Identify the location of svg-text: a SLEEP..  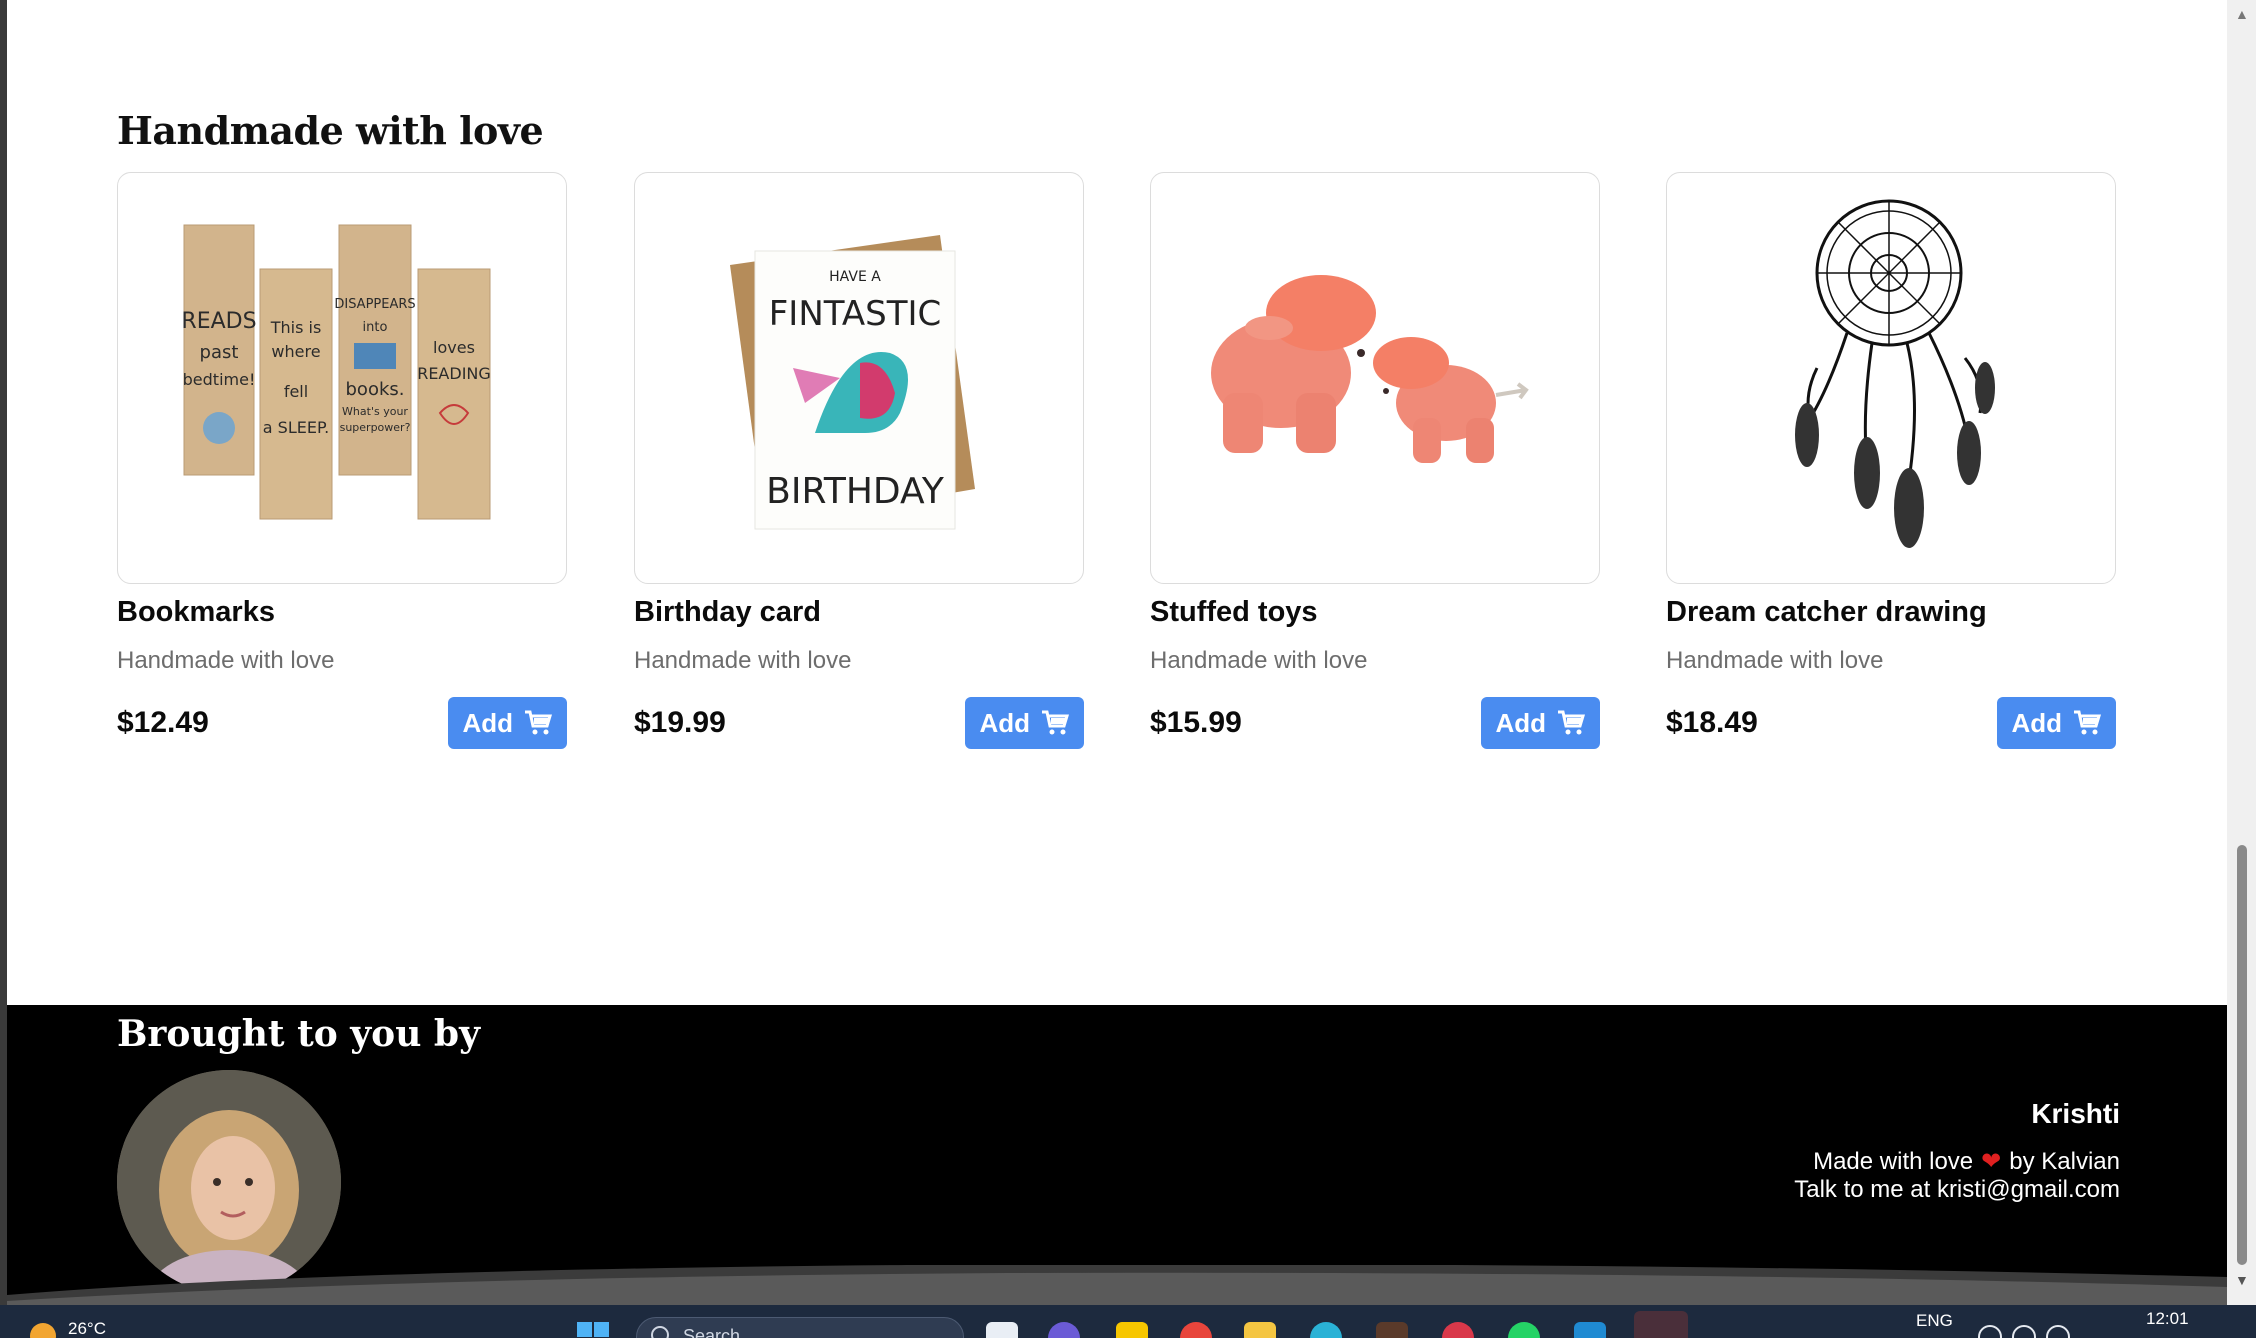
(296, 427).